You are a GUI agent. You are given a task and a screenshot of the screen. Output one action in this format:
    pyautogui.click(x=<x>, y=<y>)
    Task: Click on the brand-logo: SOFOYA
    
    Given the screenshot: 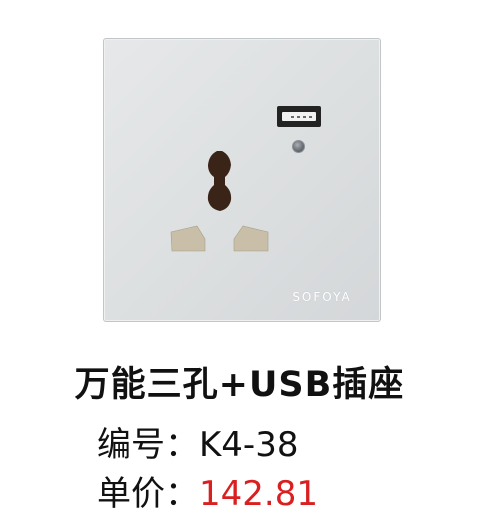 What is the action you would take?
    pyautogui.click(x=322, y=297)
    